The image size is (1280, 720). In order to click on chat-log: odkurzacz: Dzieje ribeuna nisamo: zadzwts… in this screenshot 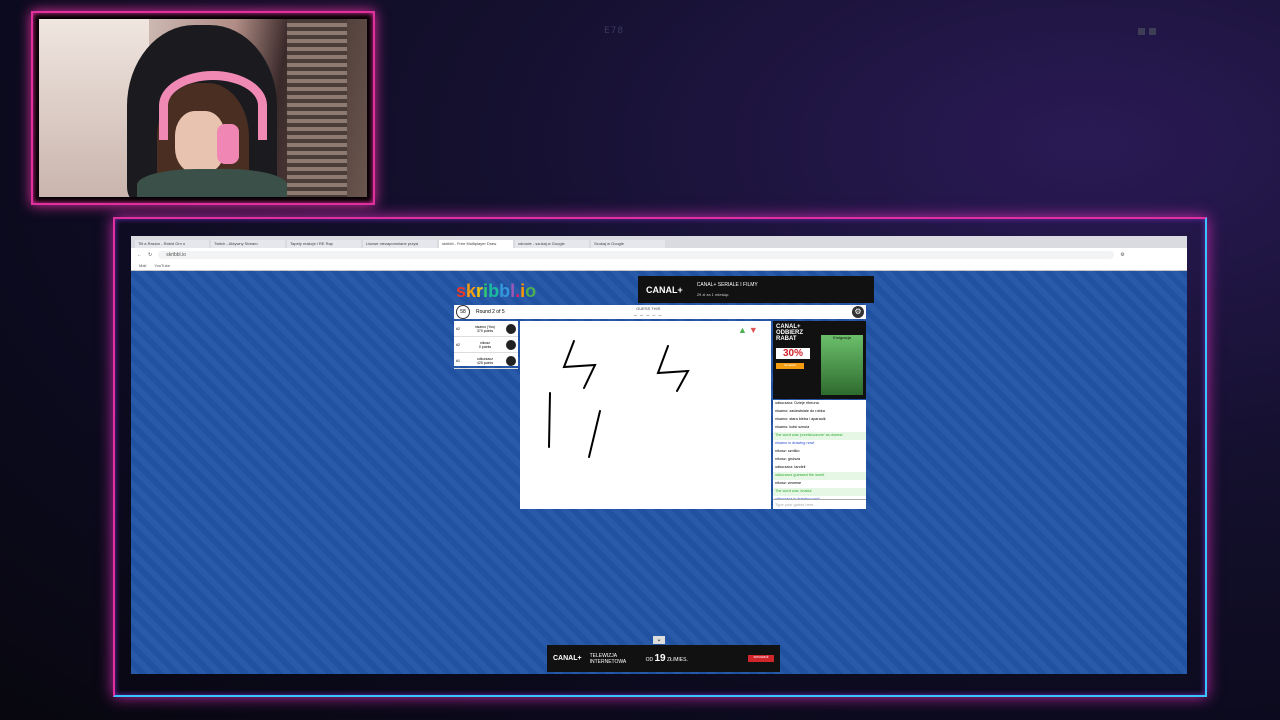, I will do `click(819, 449)`.